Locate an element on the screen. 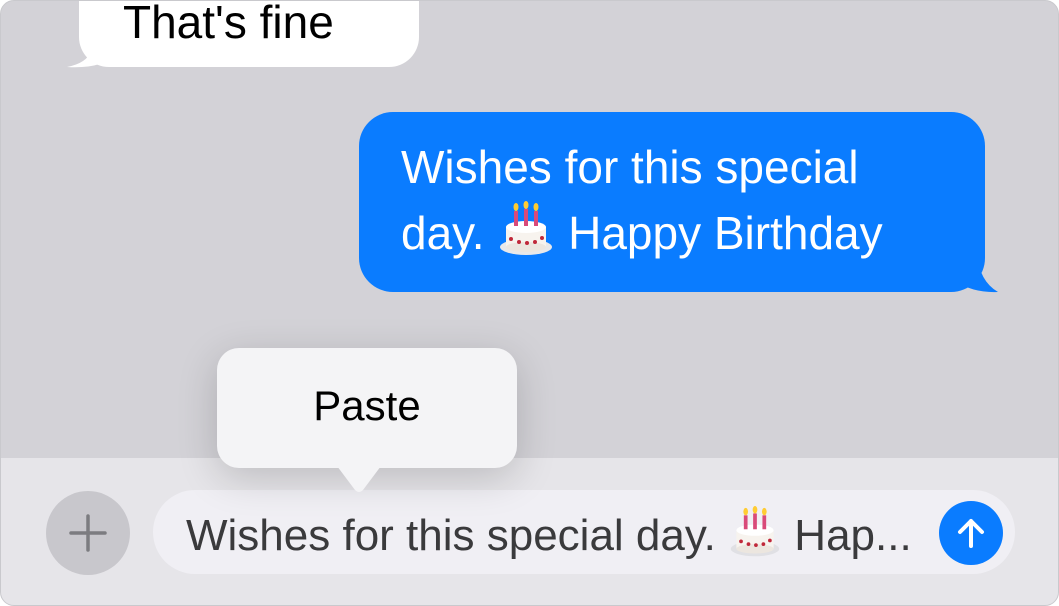  add-attachment-button is located at coordinates (88, 533).